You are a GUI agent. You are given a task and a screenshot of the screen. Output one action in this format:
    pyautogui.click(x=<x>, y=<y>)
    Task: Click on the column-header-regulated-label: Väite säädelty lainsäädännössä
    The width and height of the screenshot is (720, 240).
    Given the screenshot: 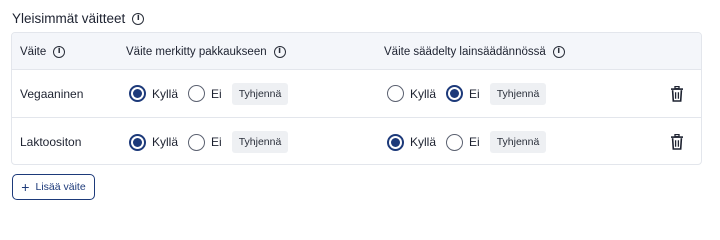 What is the action you would take?
    pyautogui.click(x=465, y=51)
    